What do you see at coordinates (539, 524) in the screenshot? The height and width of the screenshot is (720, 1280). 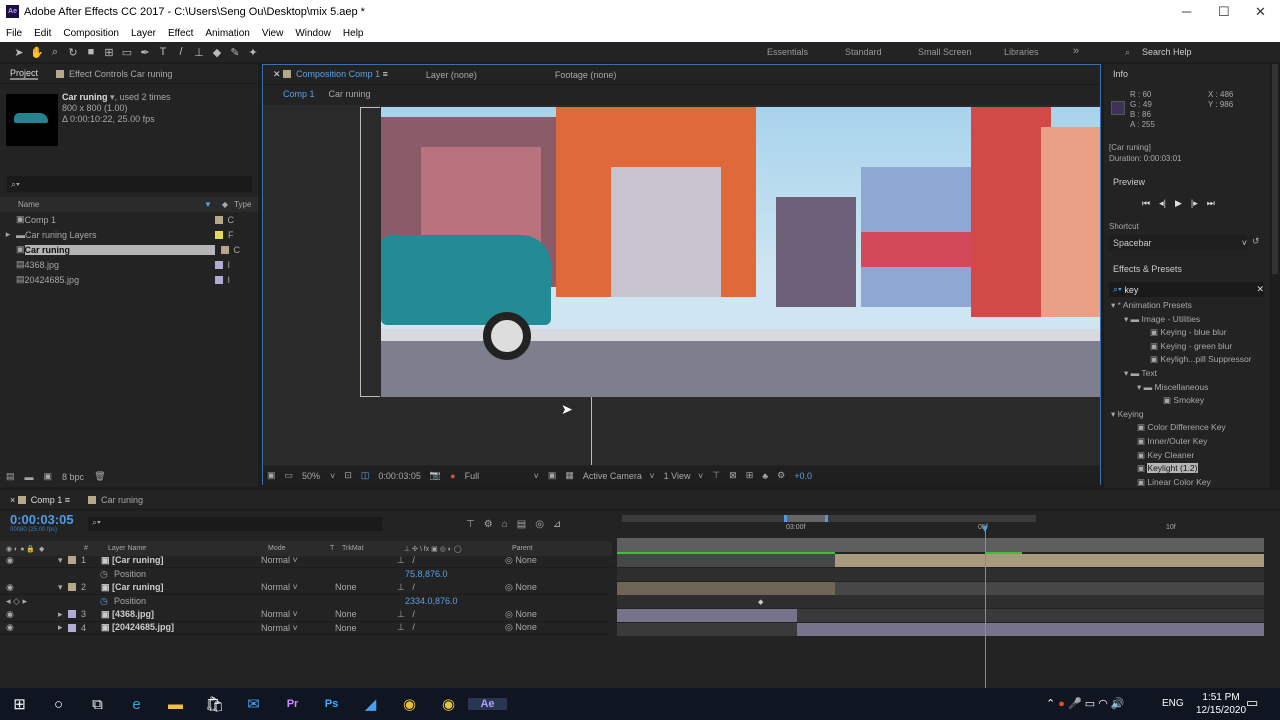 I see `motion-blur-icon: ◎` at bounding box center [539, 524].